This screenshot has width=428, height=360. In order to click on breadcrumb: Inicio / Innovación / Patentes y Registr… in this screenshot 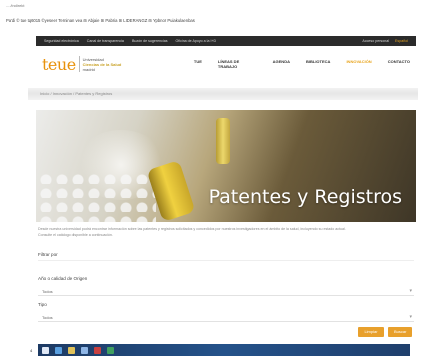, I will do `click(76, 93)`.